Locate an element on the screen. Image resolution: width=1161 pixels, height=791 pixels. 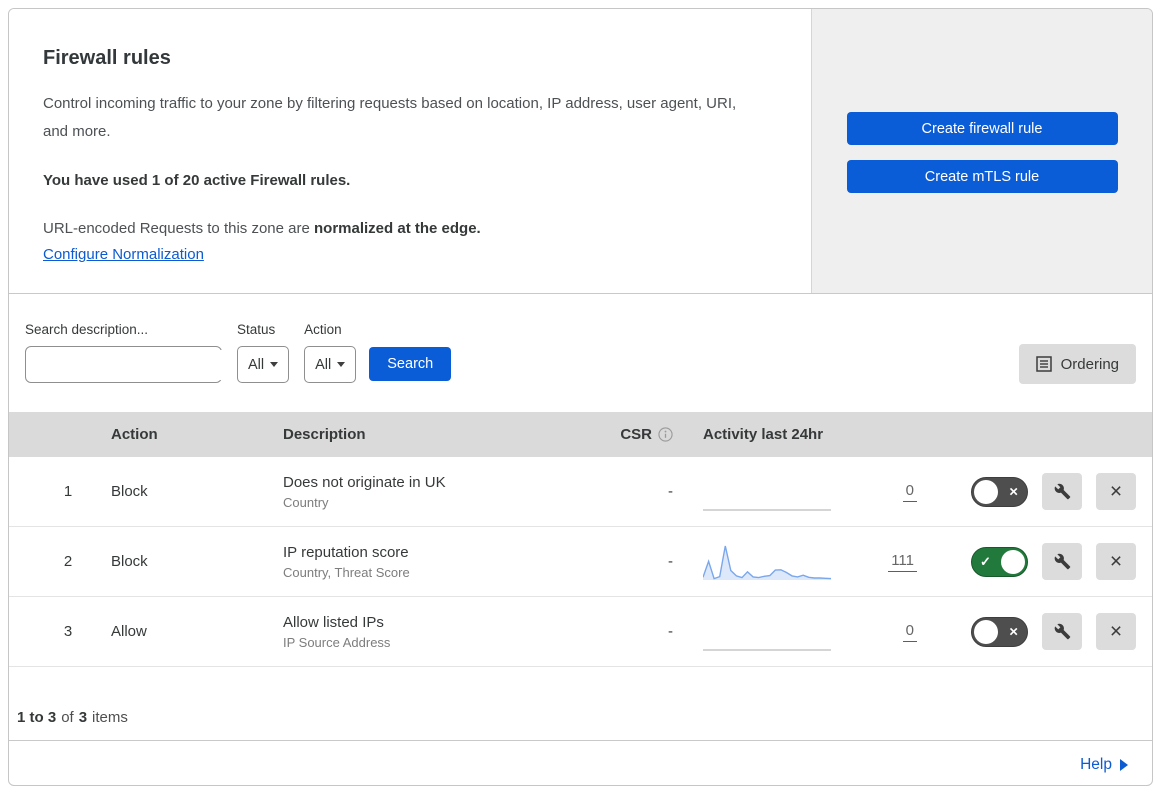
status-label: Status is located at coordinates (256, 329).